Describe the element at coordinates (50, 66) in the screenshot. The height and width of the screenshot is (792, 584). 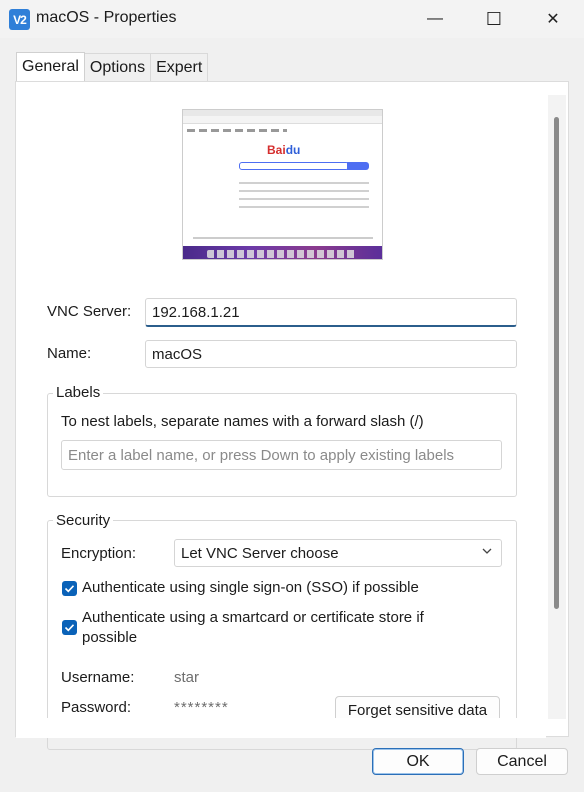
I see `tab-general: General` at that location.